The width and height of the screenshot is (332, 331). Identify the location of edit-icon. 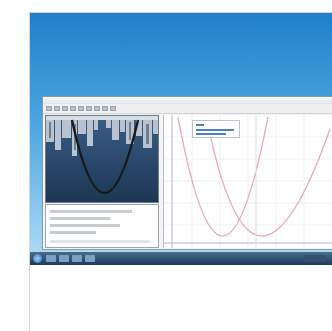
(57, 108).